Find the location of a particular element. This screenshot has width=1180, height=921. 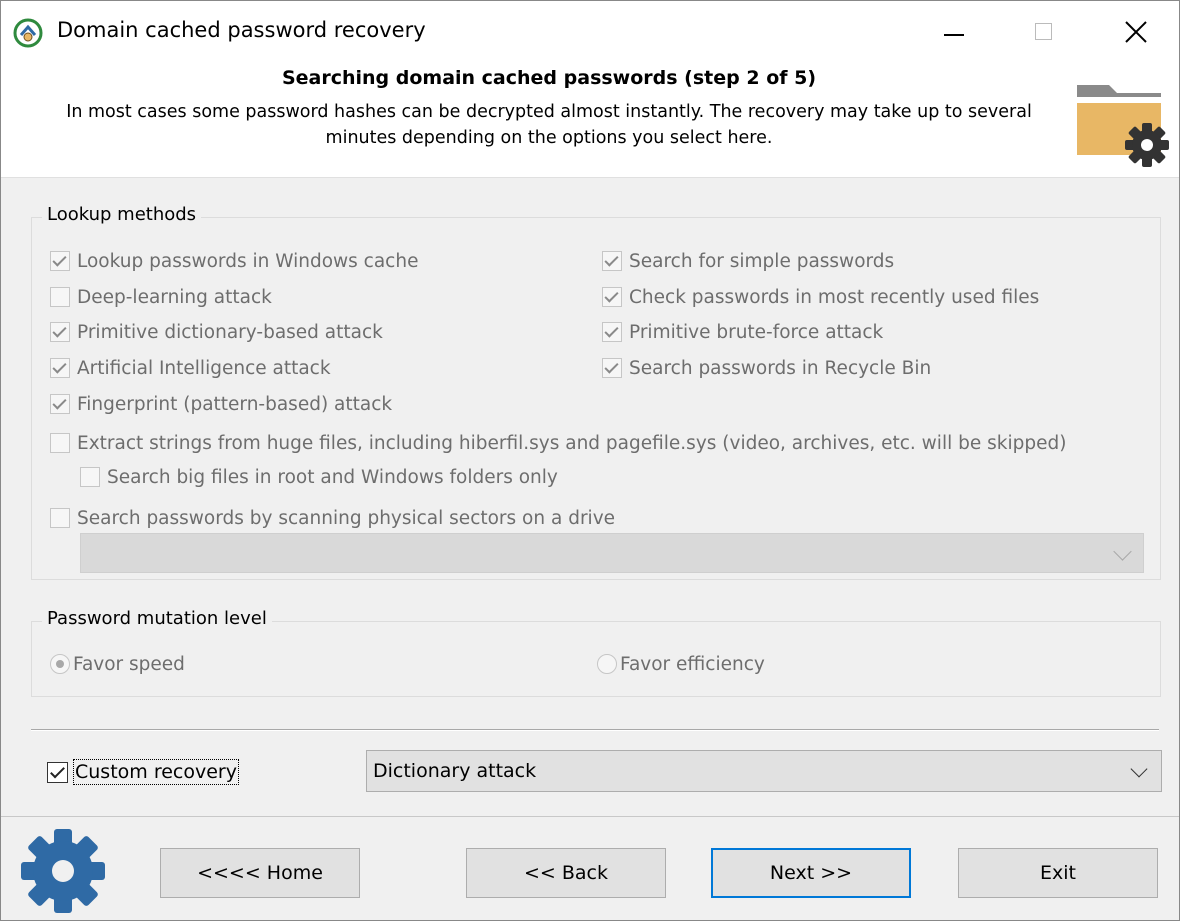

simple-passwords-option: Search for simple passwords is located at coordinates (748, 261).